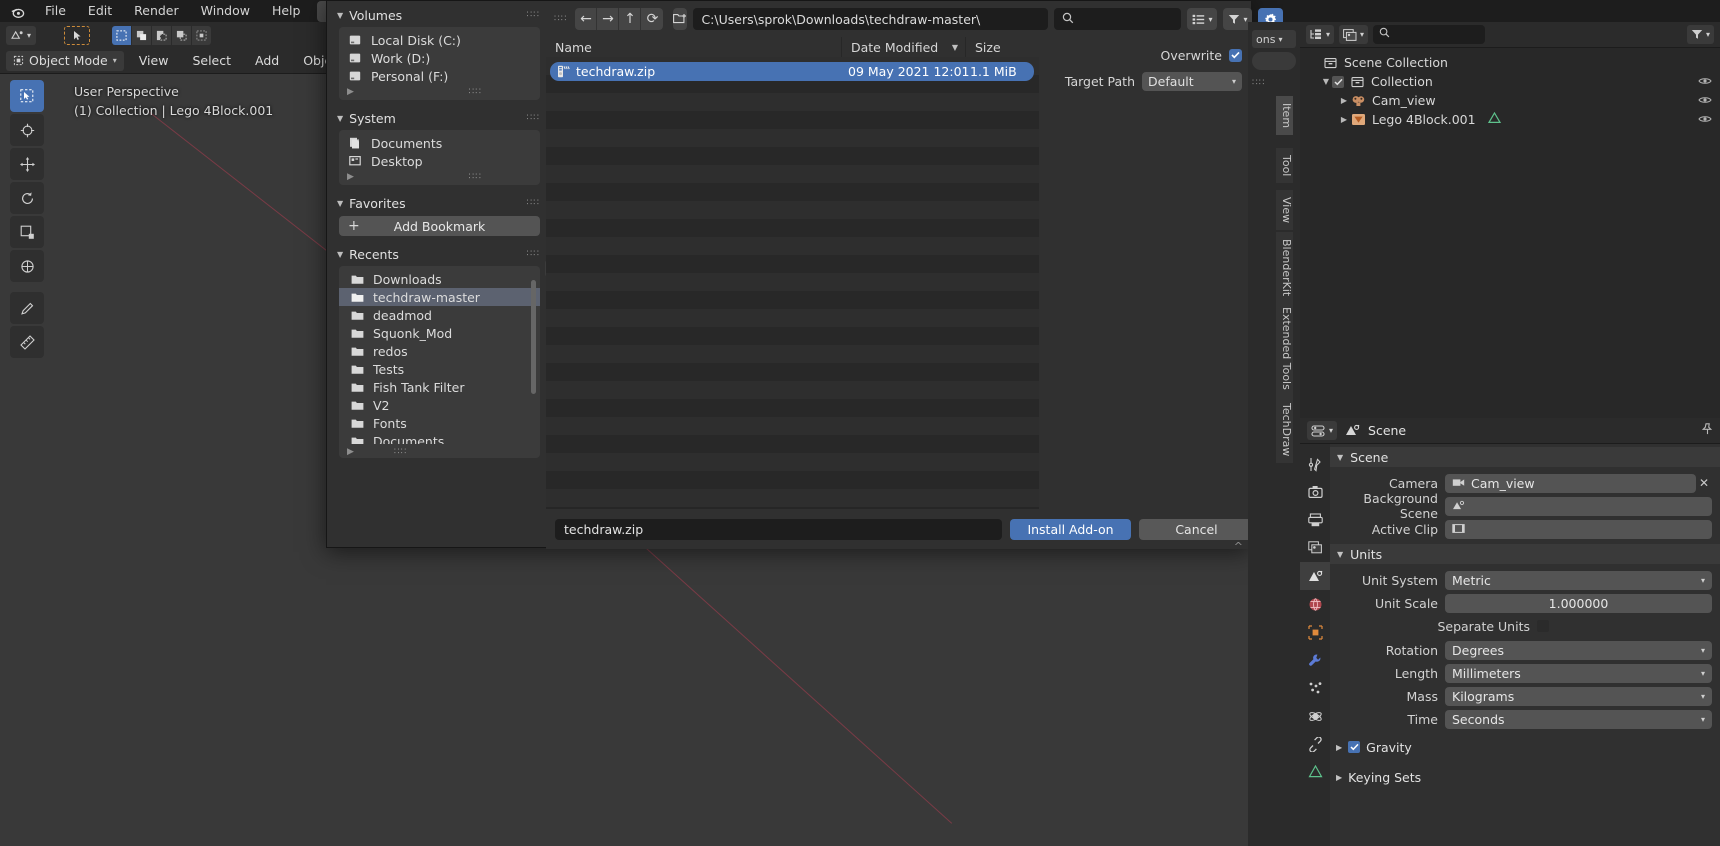  I want to click on recent-item: Fonts, so click(439, 423).